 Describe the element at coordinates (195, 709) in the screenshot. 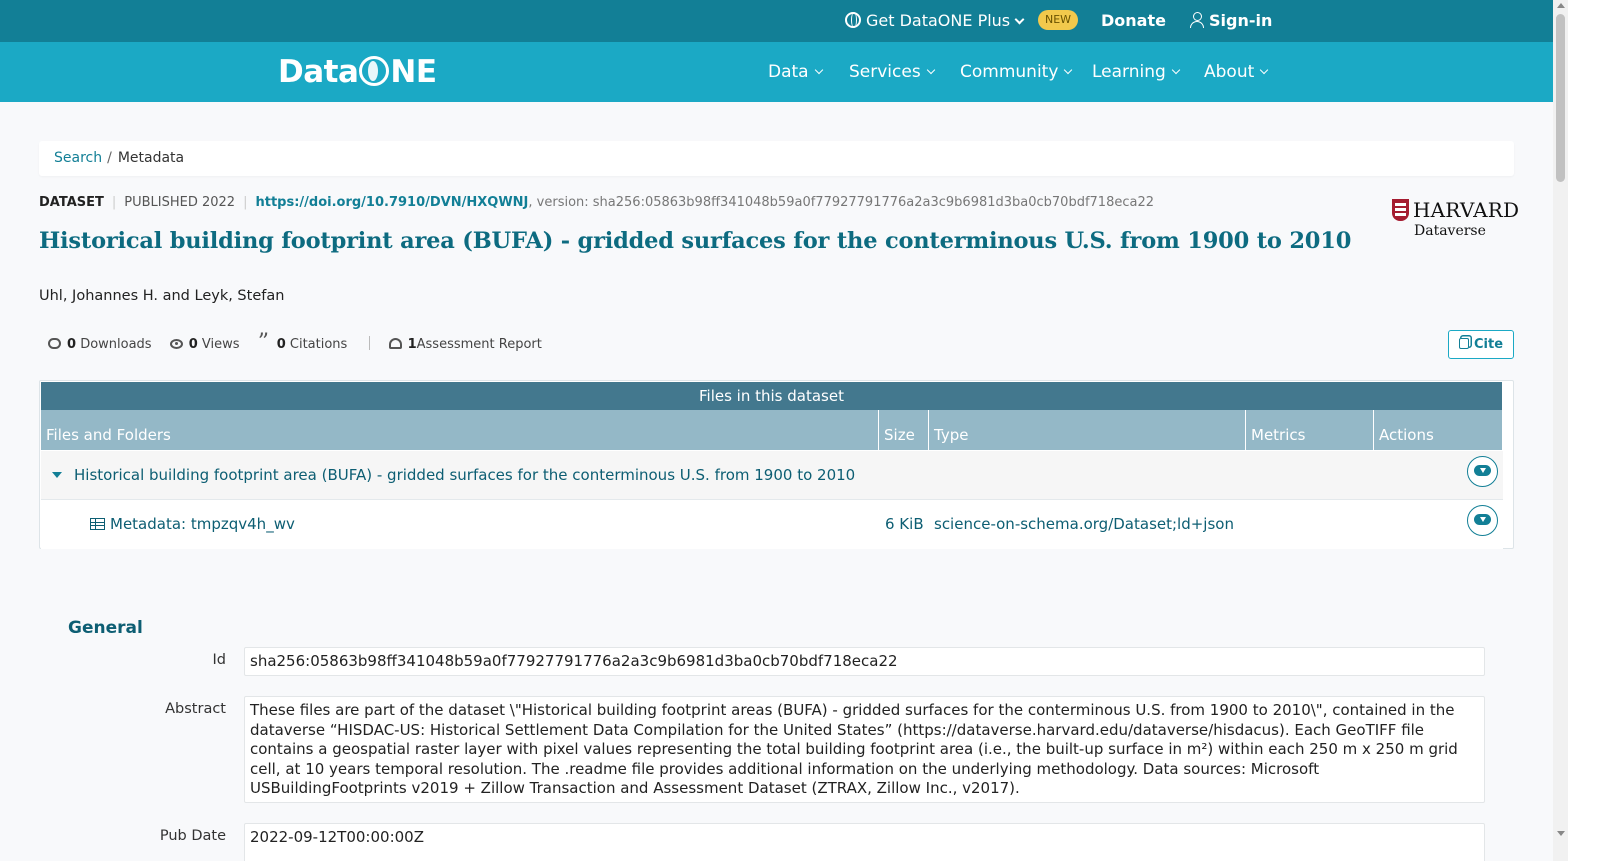

I see `abstract-label: Abstract` at that location.